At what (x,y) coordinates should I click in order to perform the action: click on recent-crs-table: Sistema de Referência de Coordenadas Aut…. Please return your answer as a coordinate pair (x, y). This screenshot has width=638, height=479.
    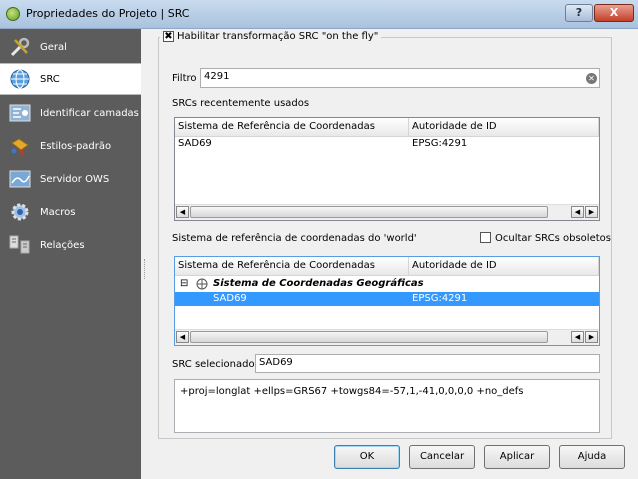
    Looking at the image, I should click on (387, 169).